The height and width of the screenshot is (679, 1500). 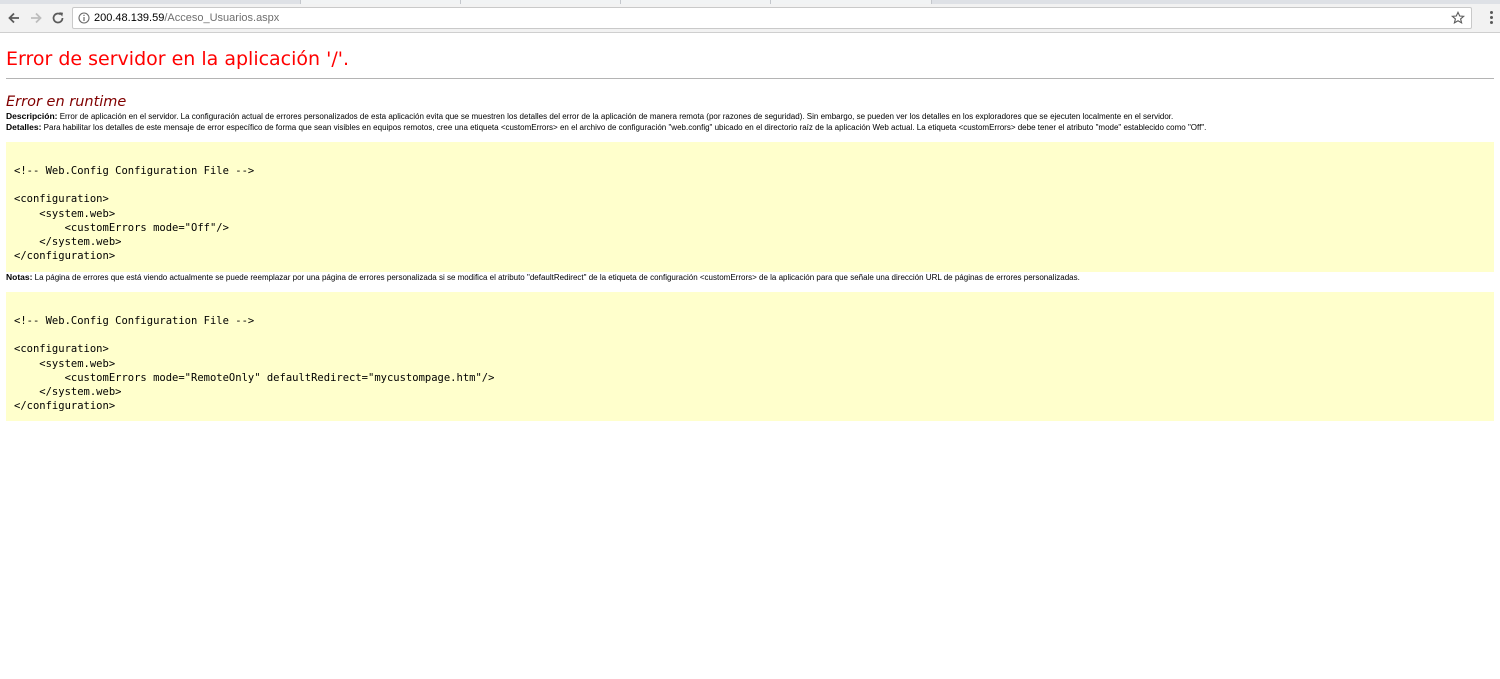 I want to click on url-text: 200.48.139.59/Acceso_Usuarios.aspx, so click(x=186, y=18).